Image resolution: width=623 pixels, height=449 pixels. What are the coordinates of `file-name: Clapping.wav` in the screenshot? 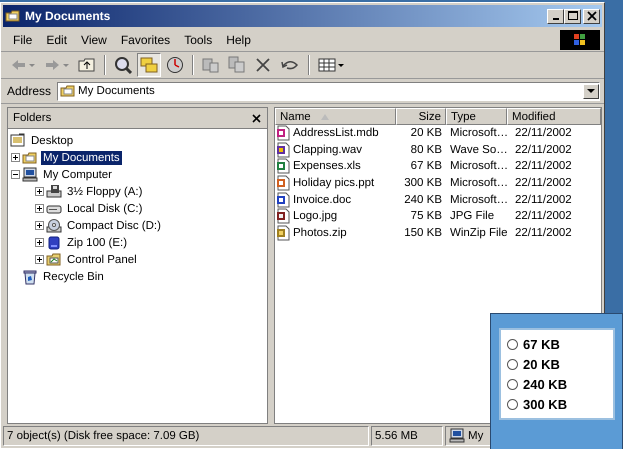 It's located at (327, 150).